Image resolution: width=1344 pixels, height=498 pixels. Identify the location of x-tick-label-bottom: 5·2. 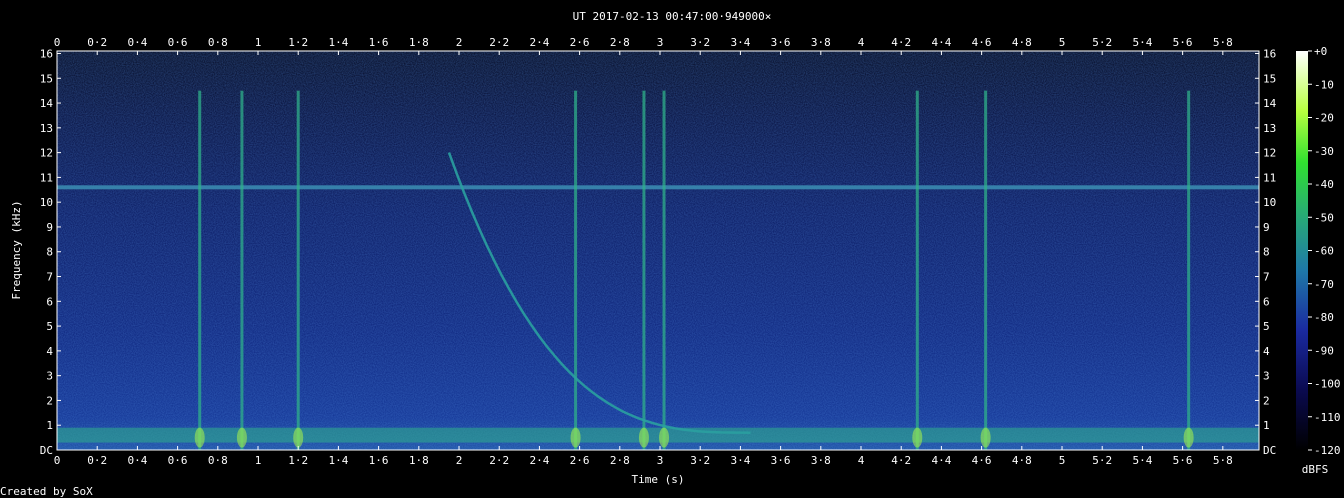
(1102, 460).